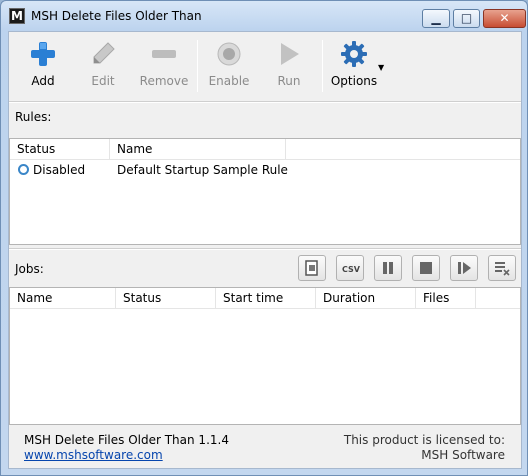 This screenshot has height=476, width=528. Describe the element at coordinates (229, 81) in the screenshot. I see `enable-label: Enable` at that location.